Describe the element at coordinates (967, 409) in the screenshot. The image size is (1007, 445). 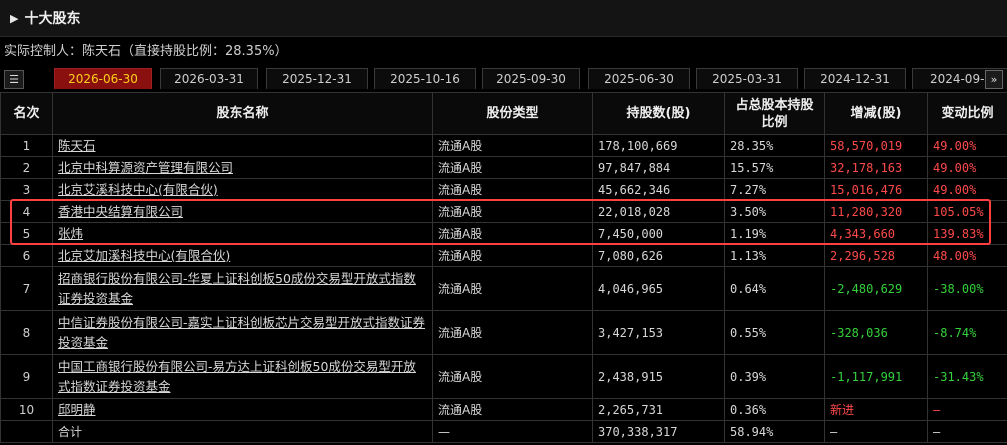
I see `change-pct-cell: —` at that location.